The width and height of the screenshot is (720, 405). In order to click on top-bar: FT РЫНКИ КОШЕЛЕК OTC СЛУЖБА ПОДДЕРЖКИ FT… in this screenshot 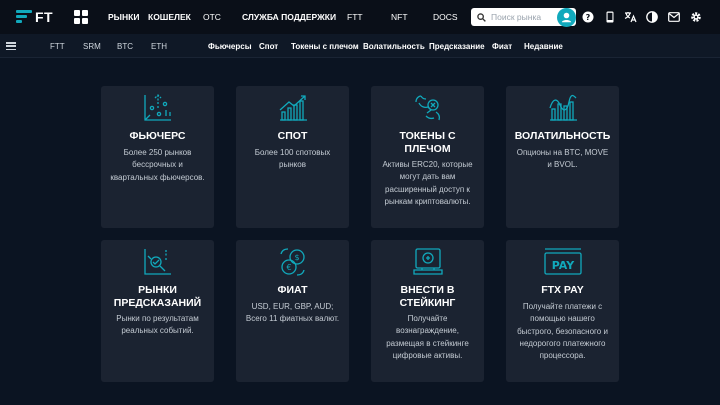, I will do `click(360, 17)`.